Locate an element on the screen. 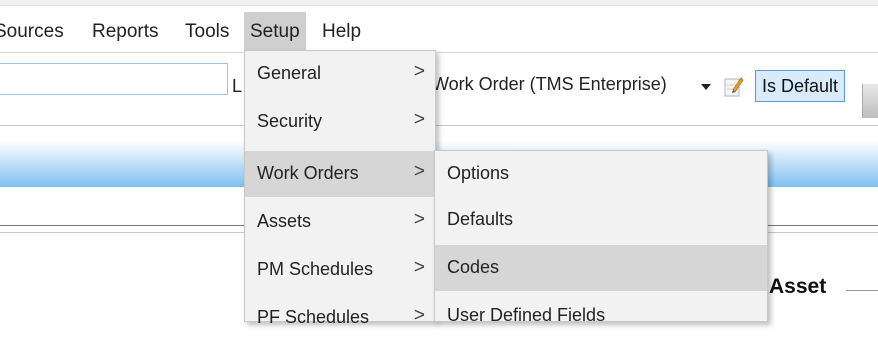 Image resolution: width=878 pixels, height=341 pixels. setup-menu-item-security: Security > is located at coordinates (340, 122).